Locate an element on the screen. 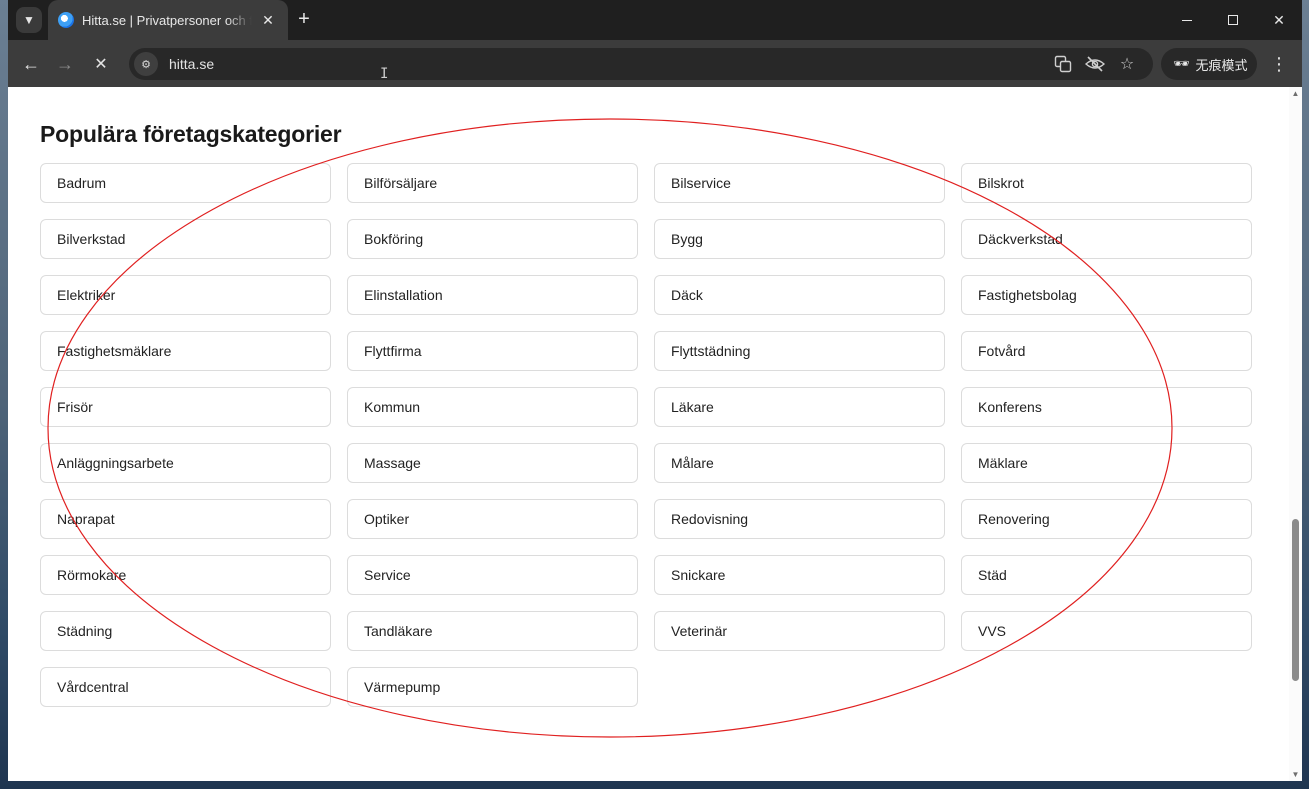 This screenshot has width=1309, height=789. category-button: Optiker is located at coordinates (492, 519).